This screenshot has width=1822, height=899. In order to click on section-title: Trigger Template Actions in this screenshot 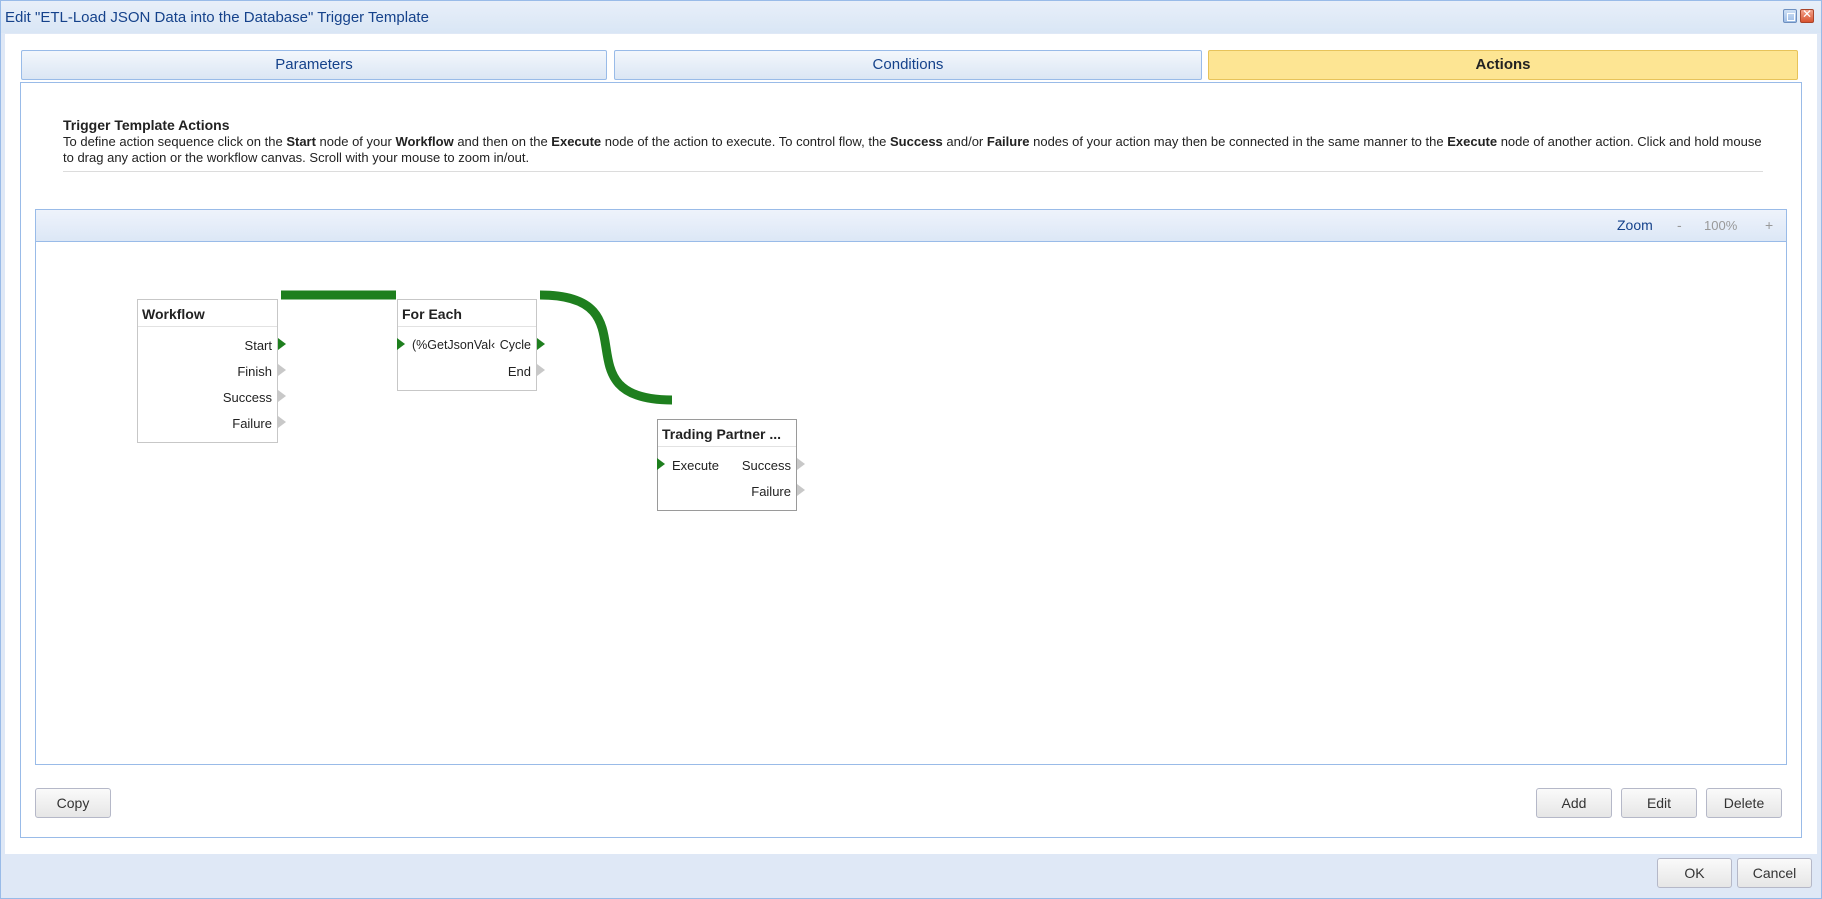, I will do `click(146, 125)`.